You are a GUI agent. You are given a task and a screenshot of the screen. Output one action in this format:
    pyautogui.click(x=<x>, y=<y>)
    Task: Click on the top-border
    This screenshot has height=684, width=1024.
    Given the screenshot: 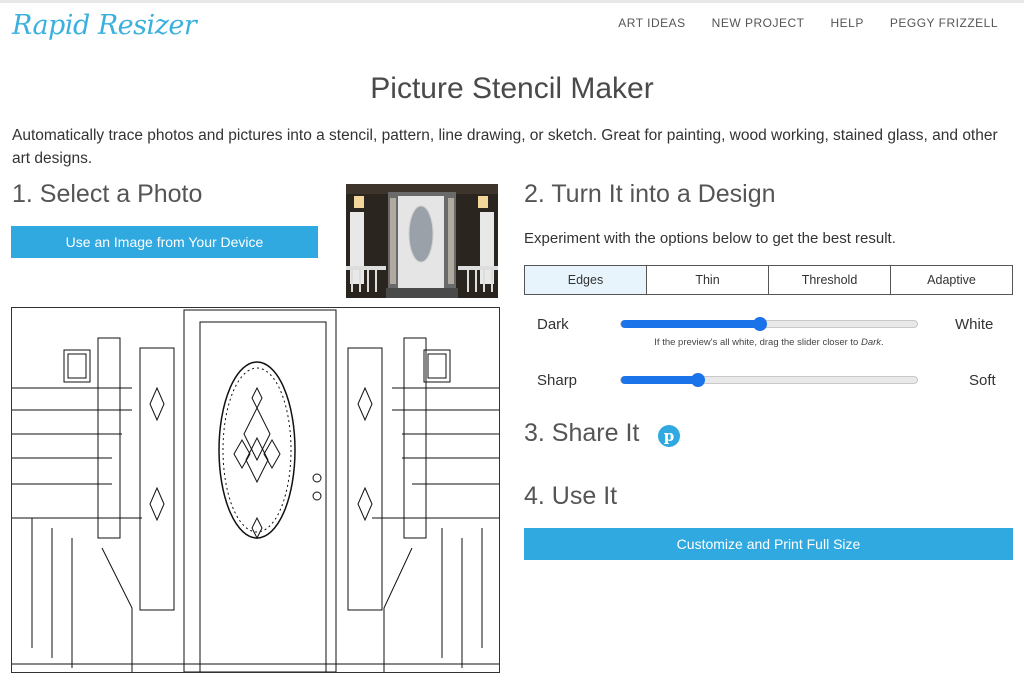 What is the action you would take?
    pyautogui.click(x=512, y=1)
    